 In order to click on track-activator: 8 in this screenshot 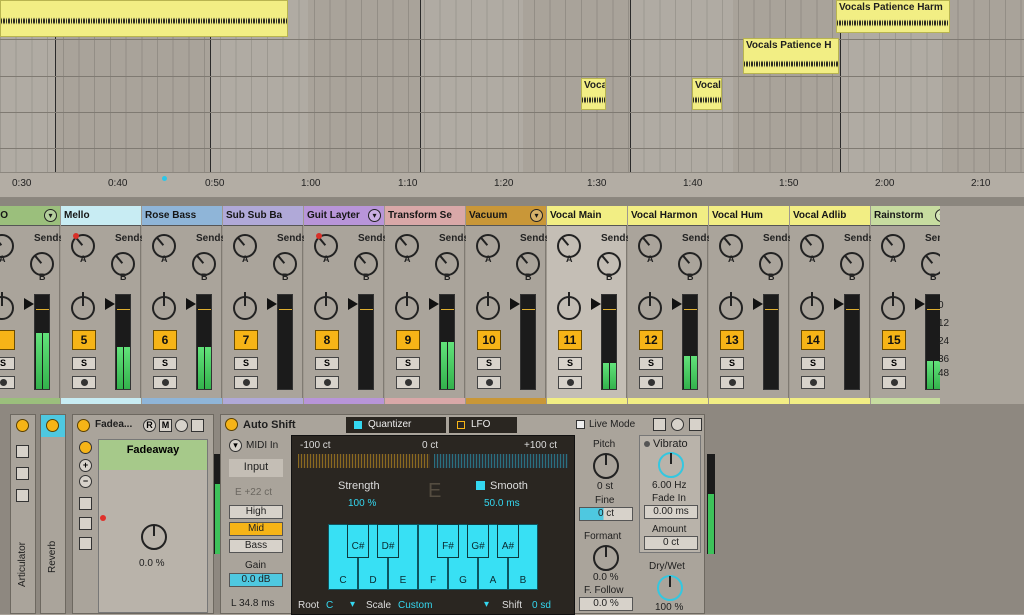, I will do `click(327, 340)`.